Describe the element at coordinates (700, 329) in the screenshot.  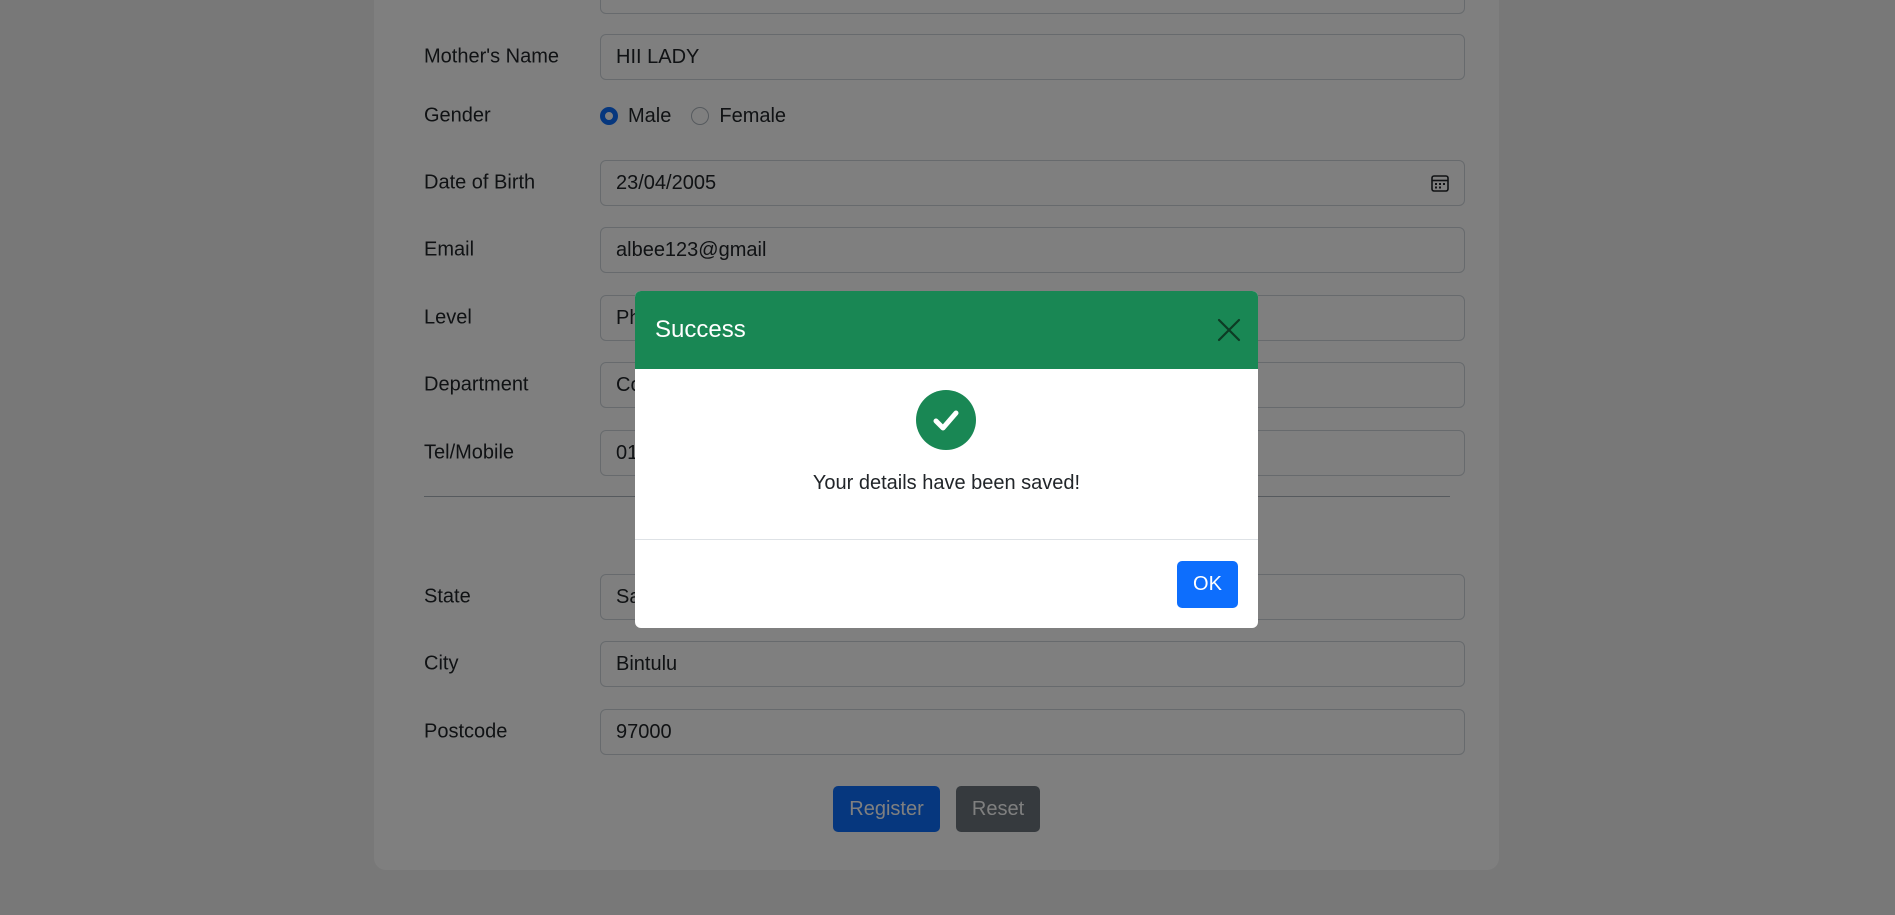
I see `modal-title: Success` at that location.